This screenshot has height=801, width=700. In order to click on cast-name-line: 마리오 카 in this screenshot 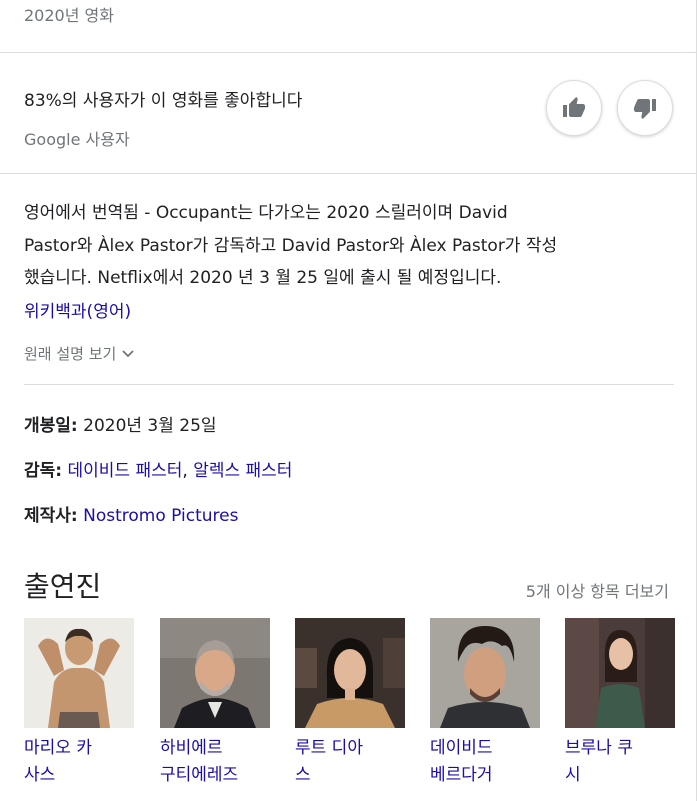, I will do `click(58, 748)`.